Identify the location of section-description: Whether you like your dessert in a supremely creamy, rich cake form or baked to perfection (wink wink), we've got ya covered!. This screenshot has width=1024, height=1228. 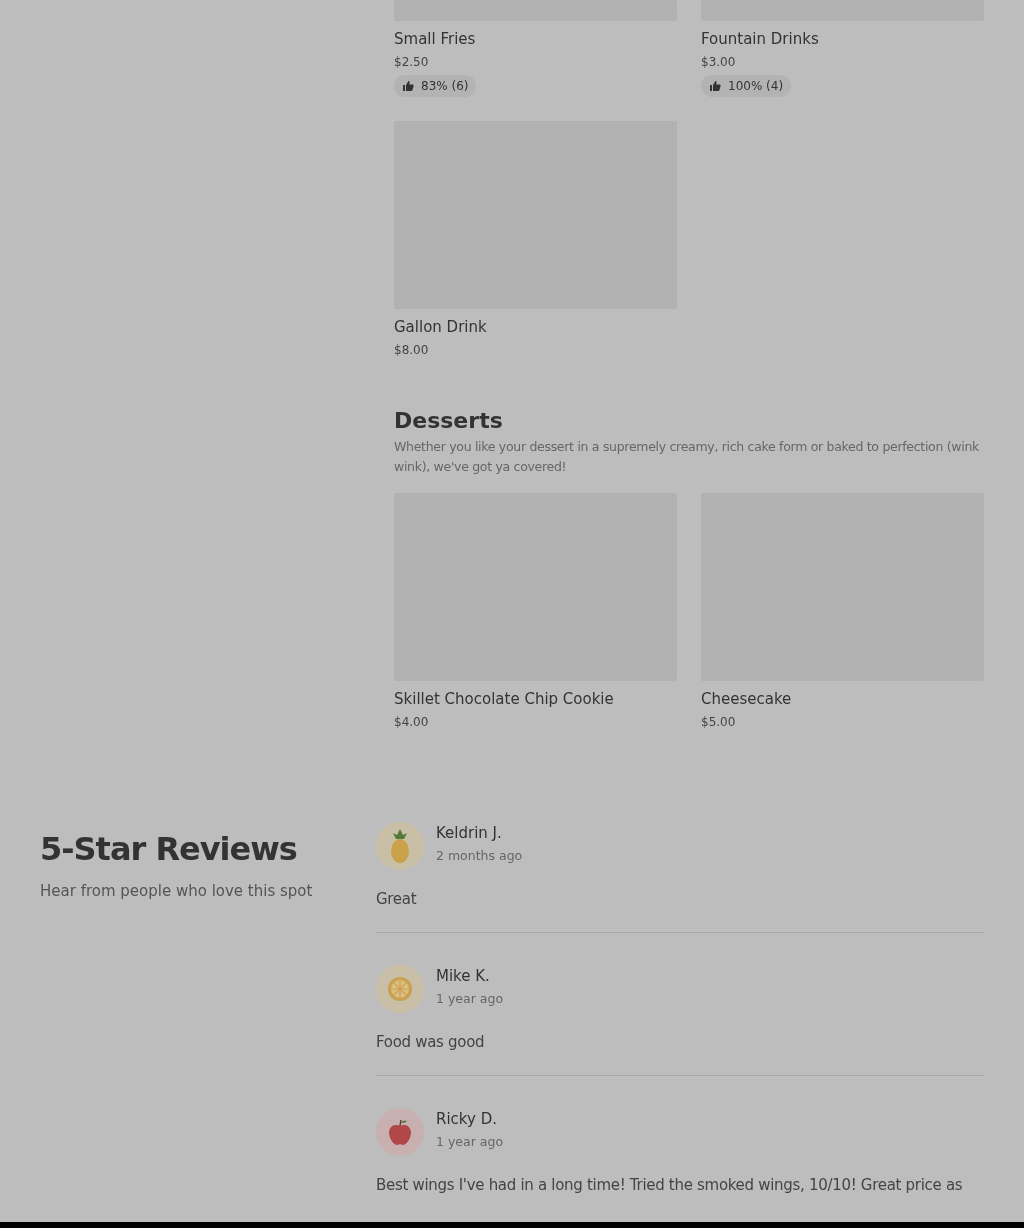
(687, 457).